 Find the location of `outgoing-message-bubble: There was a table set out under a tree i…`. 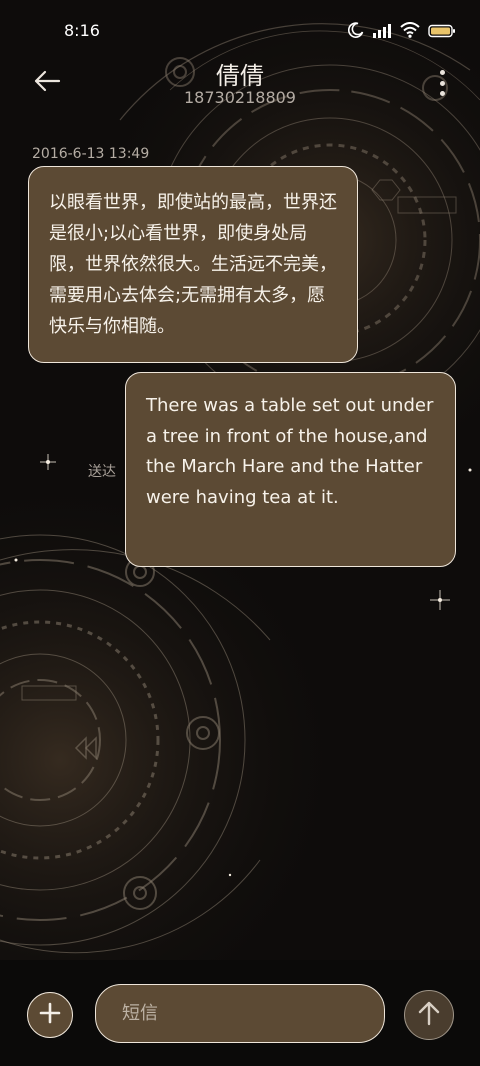

outgoing-message-bubble: There was a table set out under a tree i… is located at coordinates (290, 469).